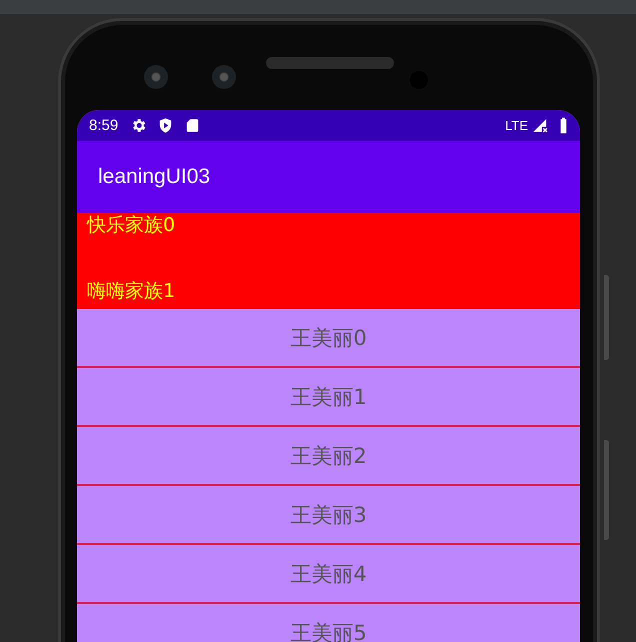 The height and width of the screenshot is (642, 636). Describe the element at coordinates (328, 338) in the screenshot. I see `list-item: 王美丽0` at that location.